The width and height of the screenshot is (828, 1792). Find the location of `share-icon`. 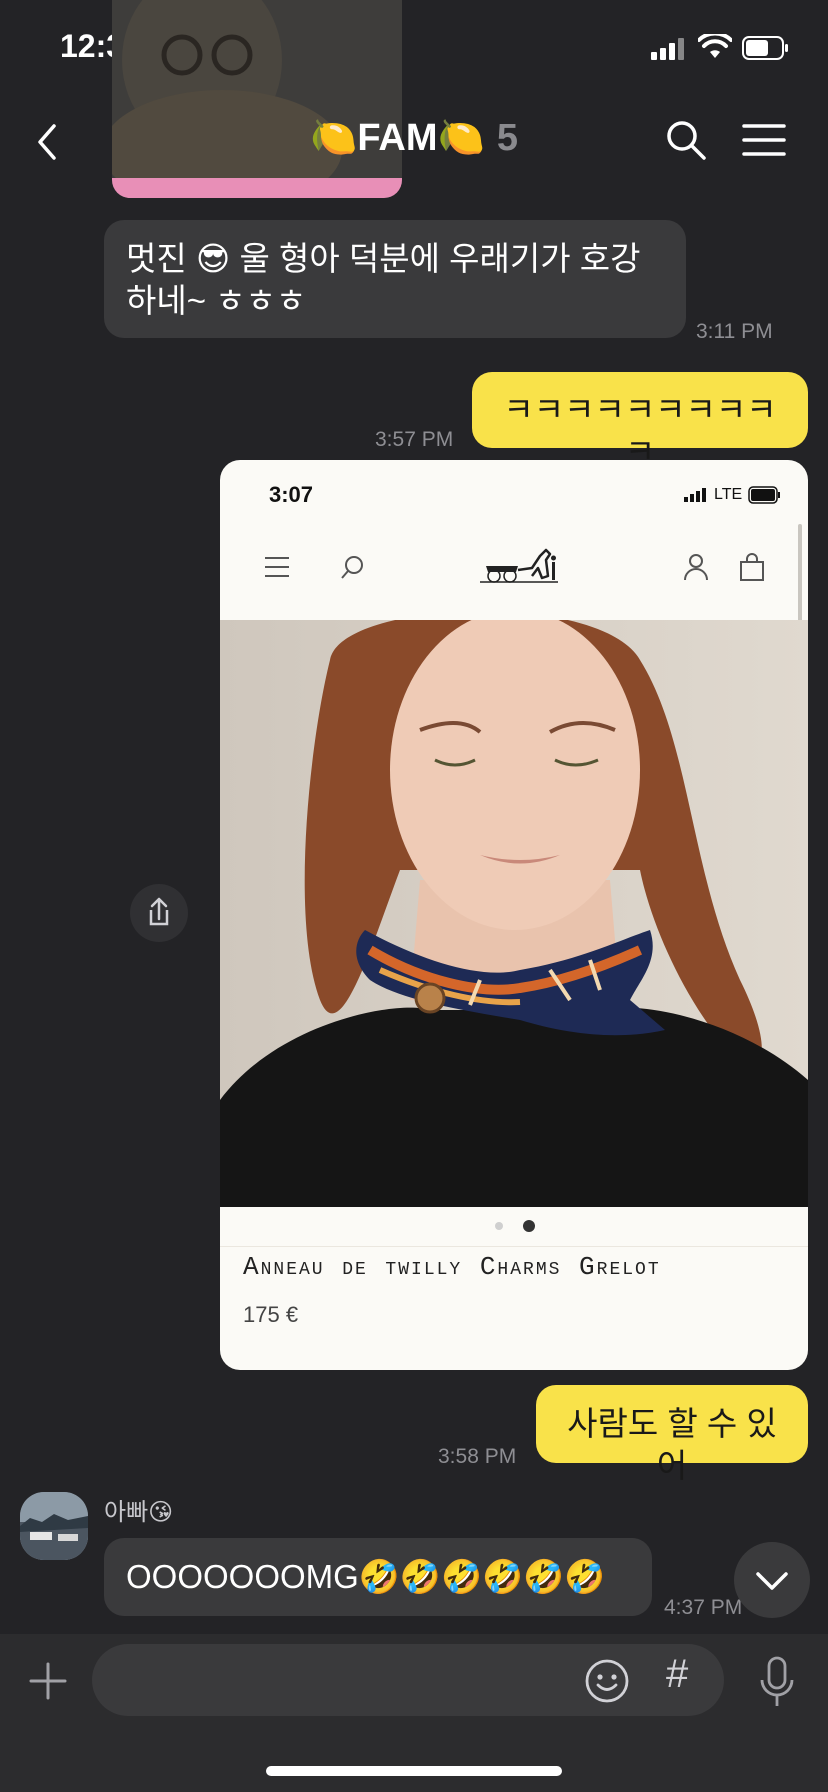

share-icon is located at coordinates (159, 911).